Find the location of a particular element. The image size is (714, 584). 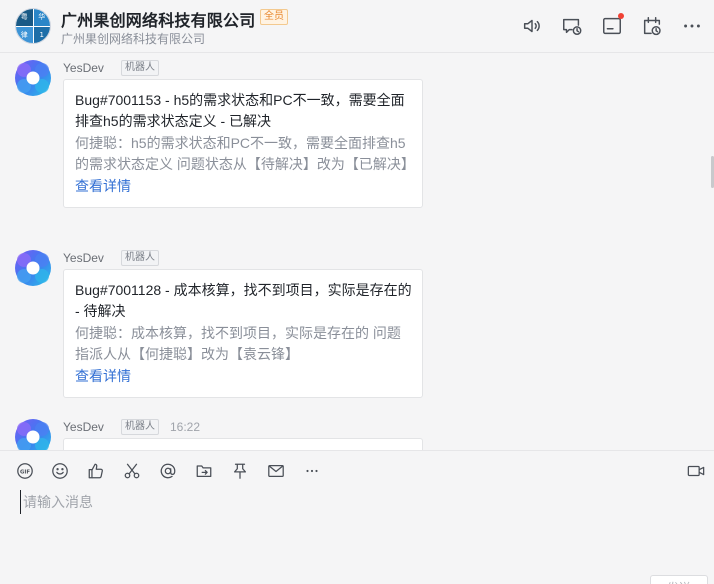

send-button: 发送 is located at coordinates (679, 579).